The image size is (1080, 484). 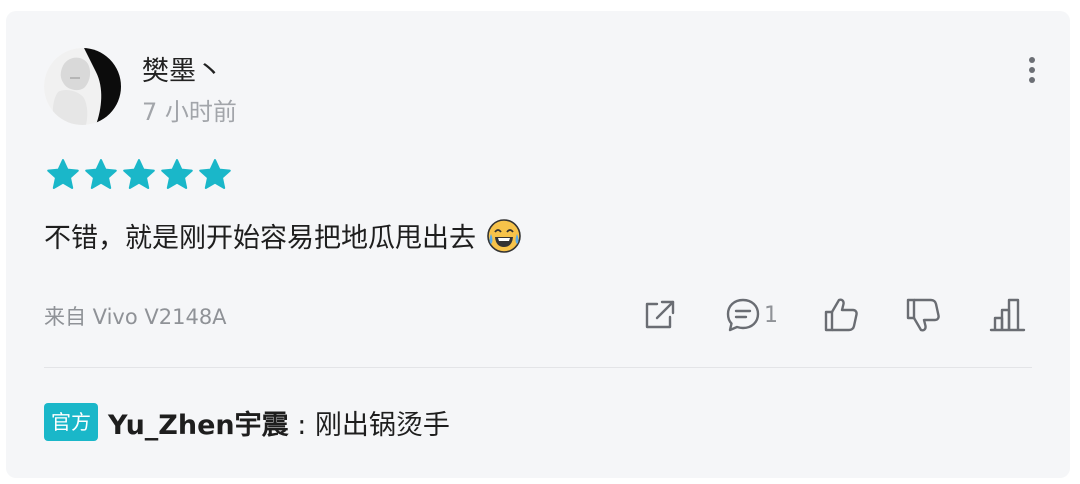 What do you see at coordinates (198, 425) in the screenshot?
I see `reply-author: Yu_Zhen宇震` at bounding box center [198, 425].